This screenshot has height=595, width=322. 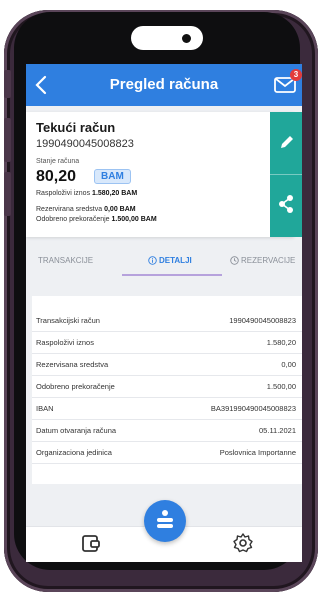 I want to click on tab-detalji-label: DETALJI, so click(x=175, y=260).